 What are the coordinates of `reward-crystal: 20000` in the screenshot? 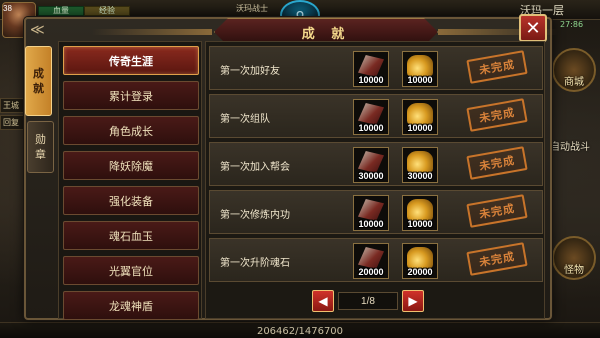 It's located at (371, 261).